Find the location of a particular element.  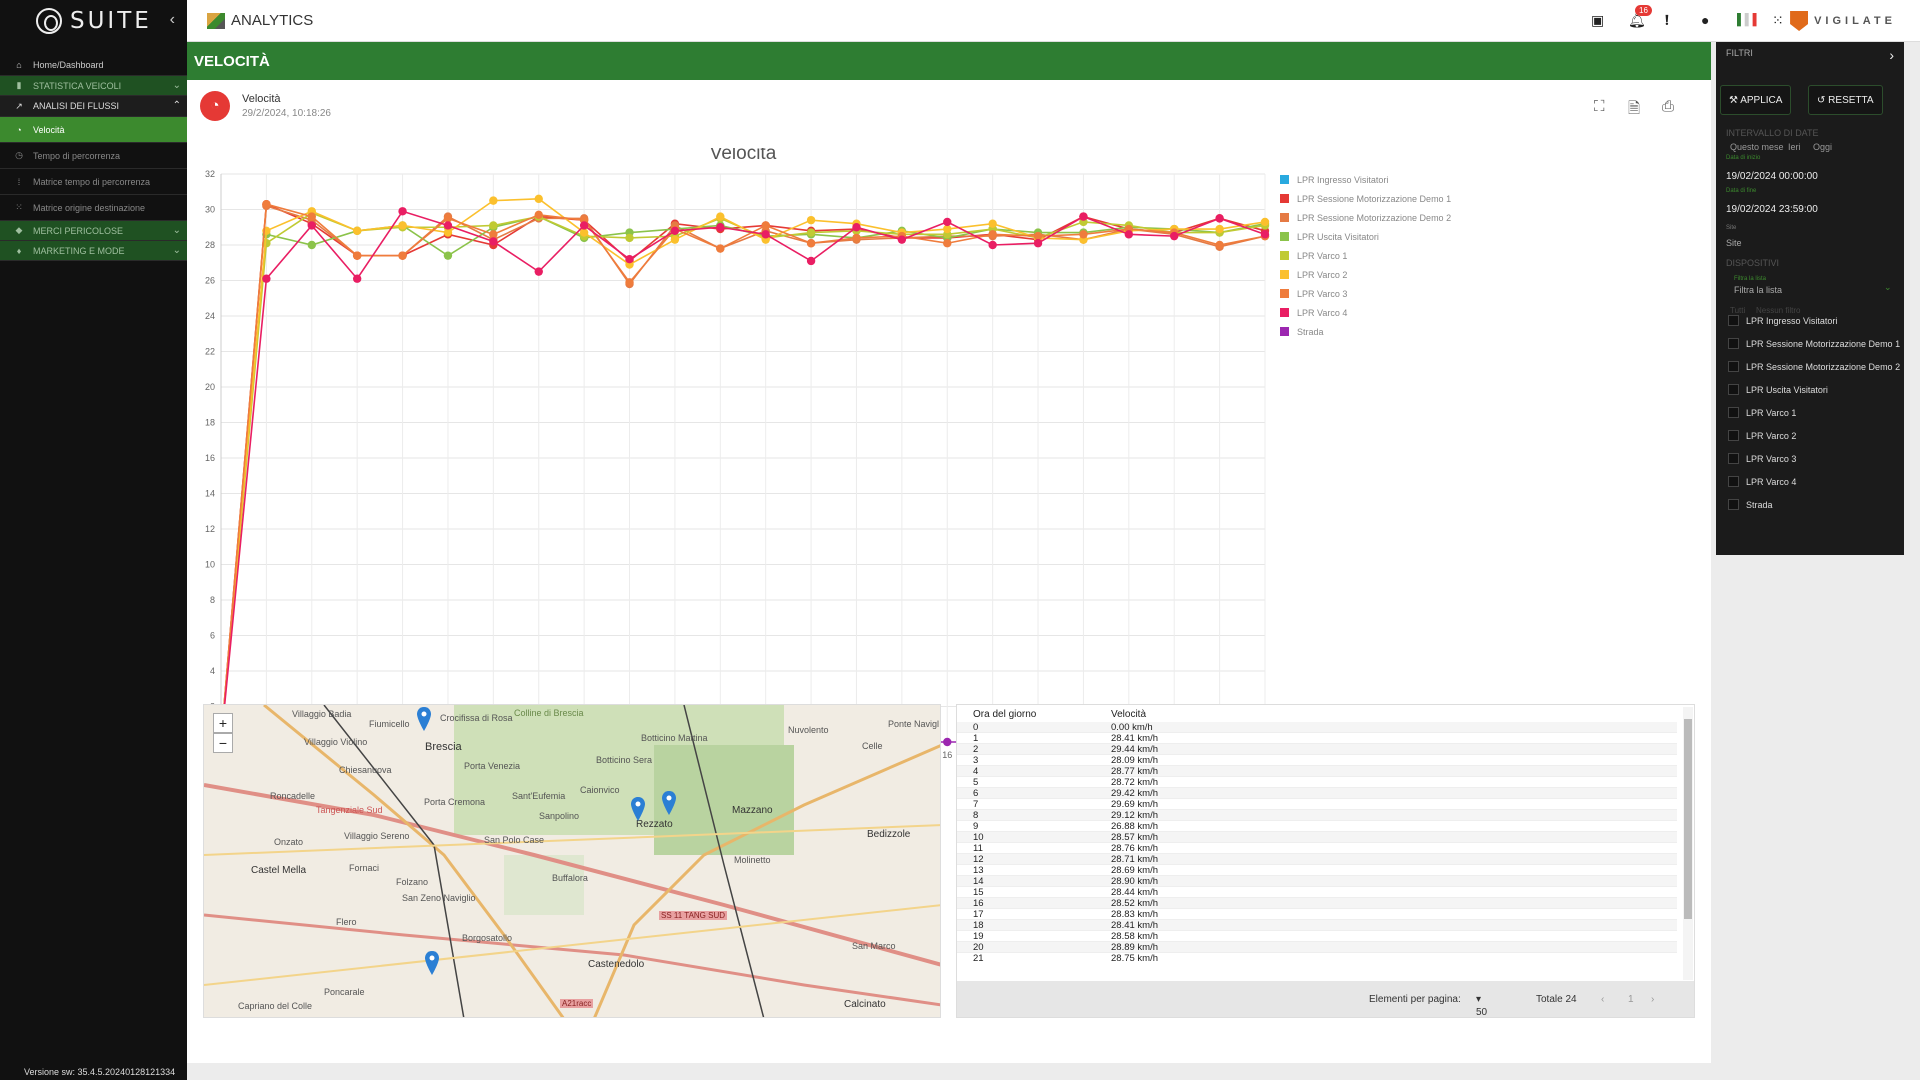

sidebar-group-marketing: ♦ MARKETING E MODE ⌄ is located at coordinates (93, 251).